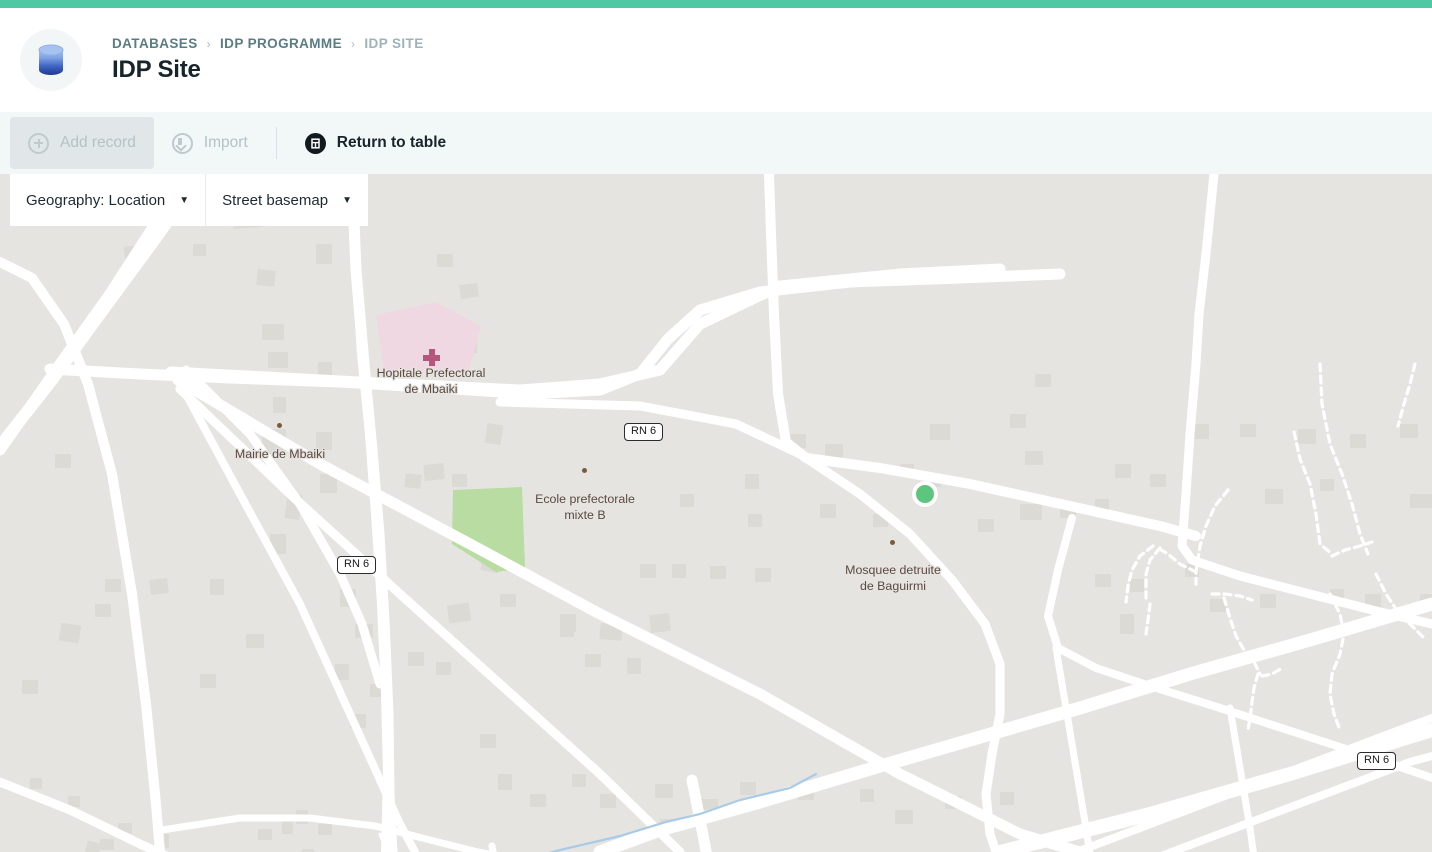 The image size is (1432, 852). What do you see at coordinates (225, 142) in the screenshot?
I see `import-label: Import` at bounding box center [225, 142].